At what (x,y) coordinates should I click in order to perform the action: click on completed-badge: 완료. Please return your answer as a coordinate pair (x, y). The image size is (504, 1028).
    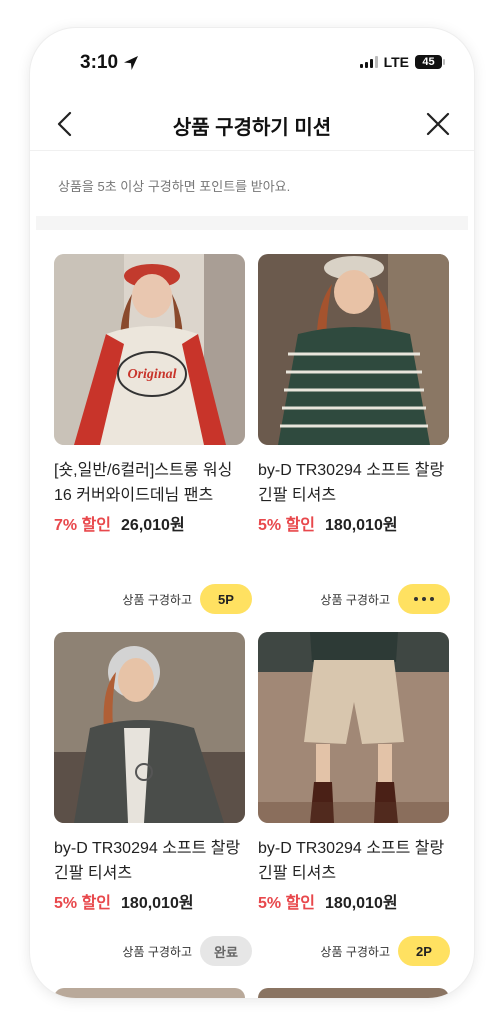
    Looking at the image, I should click on (226, 951).